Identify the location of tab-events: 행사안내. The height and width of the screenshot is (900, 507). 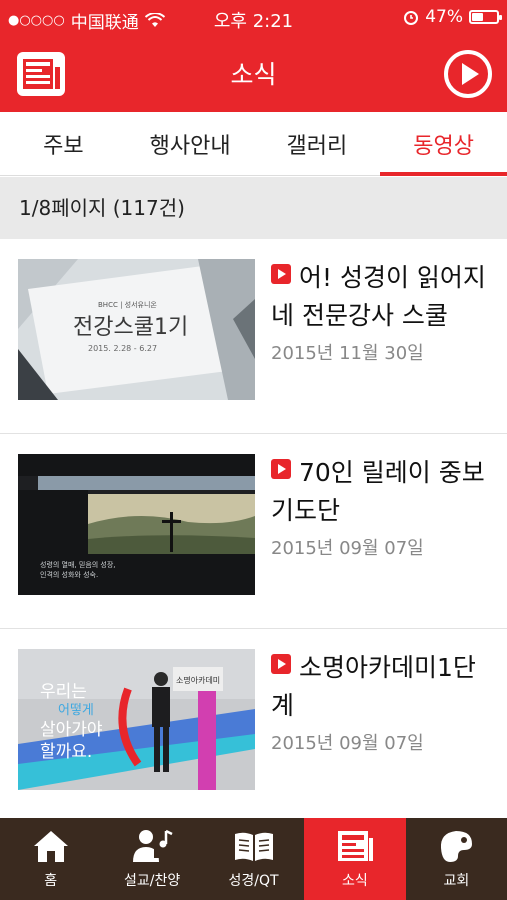
(190, 143).